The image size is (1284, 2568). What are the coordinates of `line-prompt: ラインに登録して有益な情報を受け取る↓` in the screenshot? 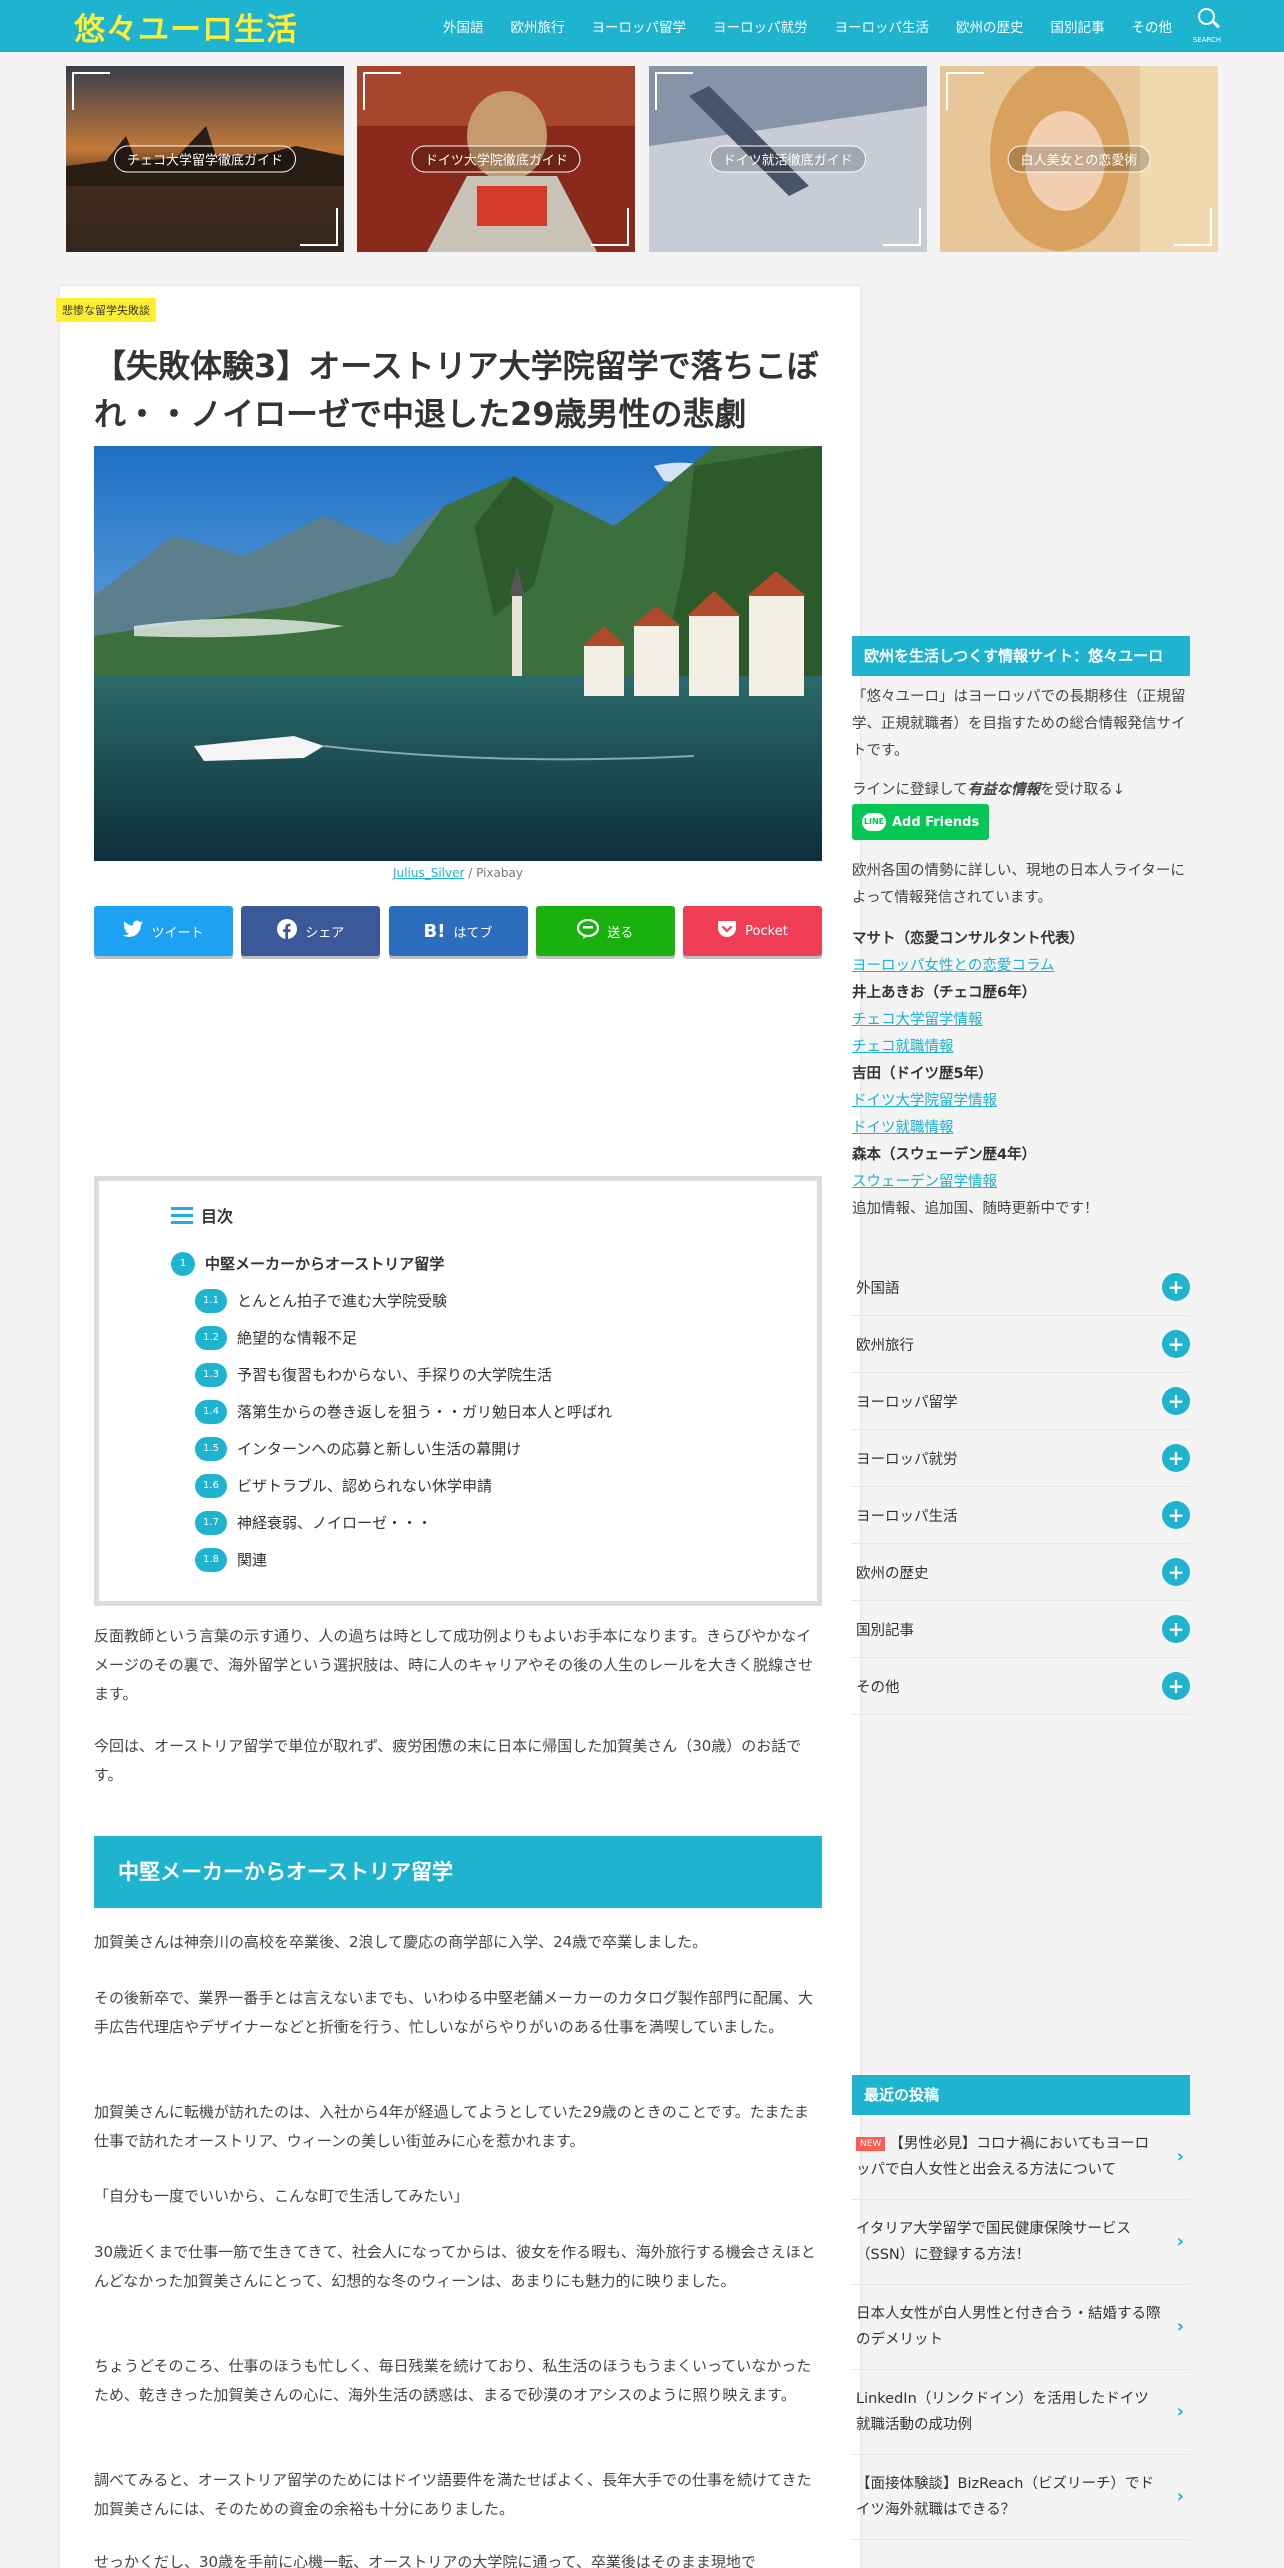 It's located at (988, 790).